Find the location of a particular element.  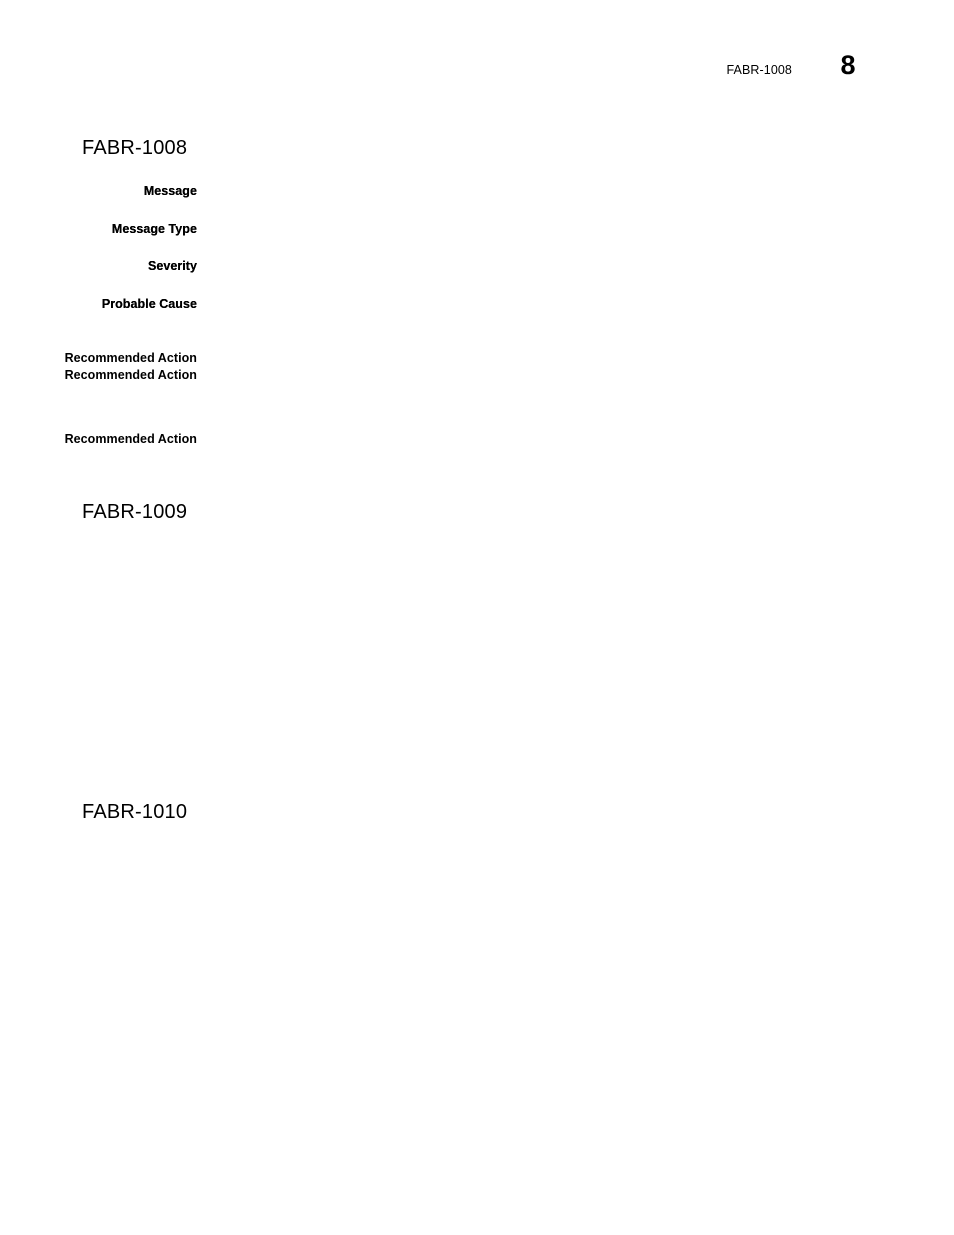

field-label: Severity is located at coordinates (172, 266).